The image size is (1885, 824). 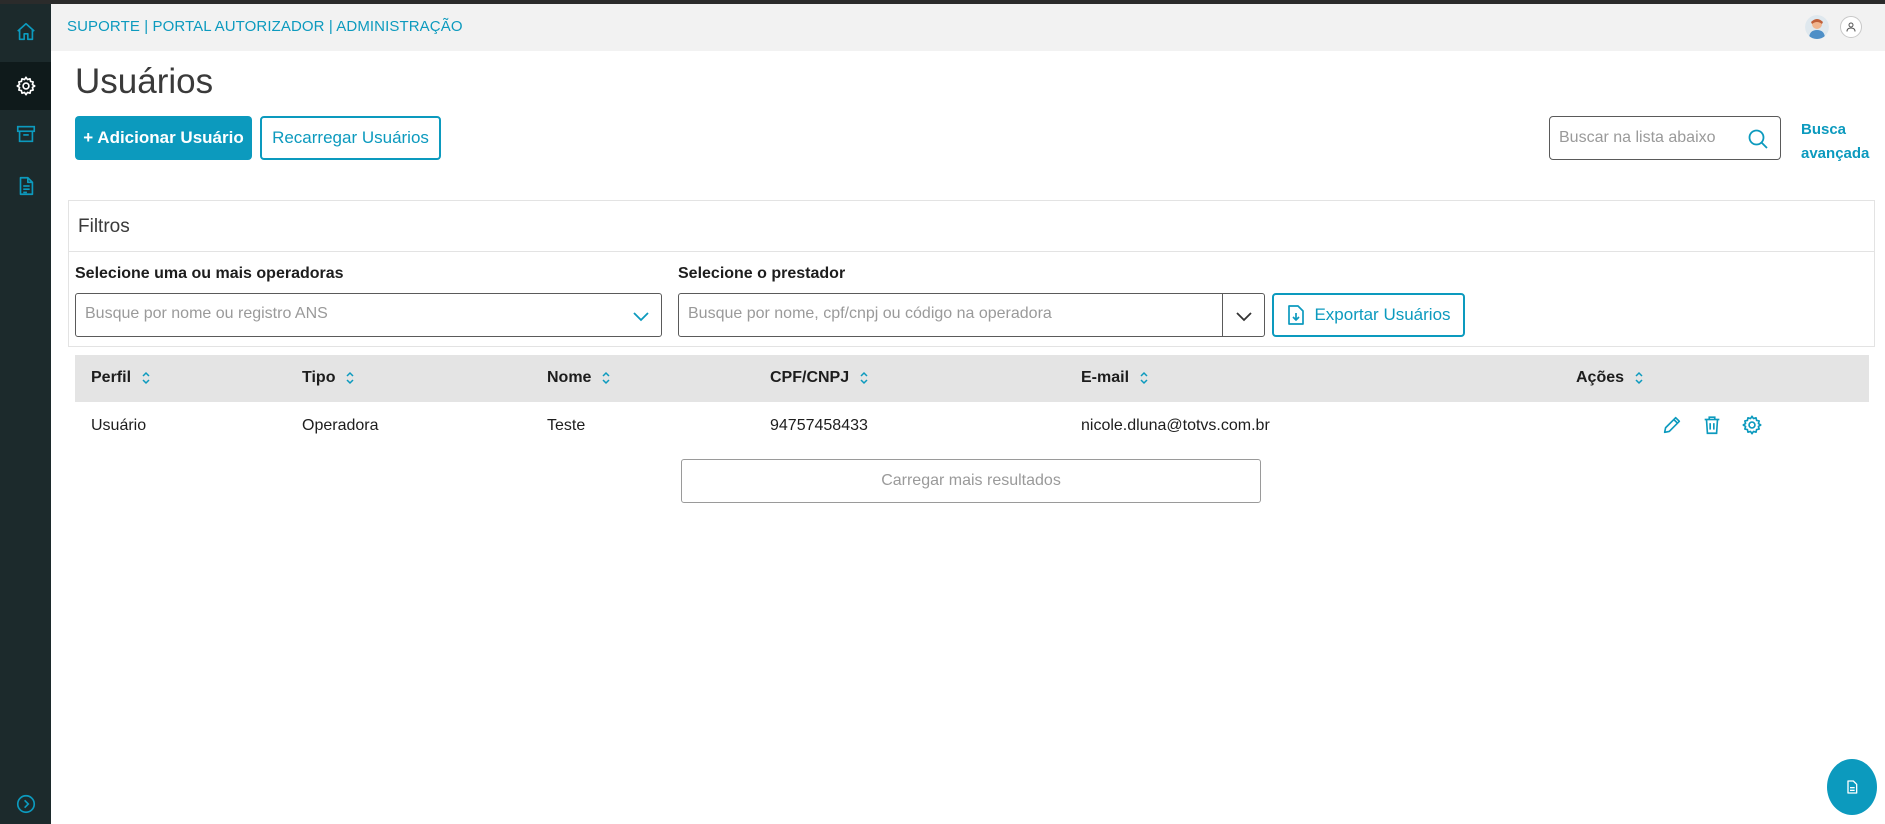 What do you see at coordinates (1175, 425) in the screenshot?
I see `cell-email: nicole.dluna@totvs.com.br` at bounding box center [1175, 425].